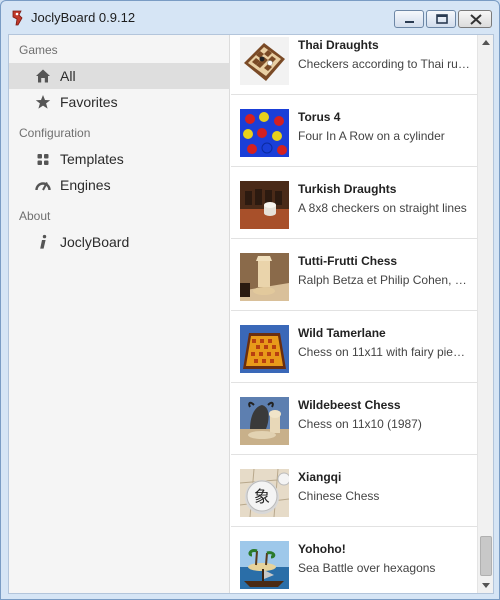  What do you see at coordinates (119, 185) in the screenshot?
I see `sidebar-item-engines: Engines` at bounding box center [119, 185].